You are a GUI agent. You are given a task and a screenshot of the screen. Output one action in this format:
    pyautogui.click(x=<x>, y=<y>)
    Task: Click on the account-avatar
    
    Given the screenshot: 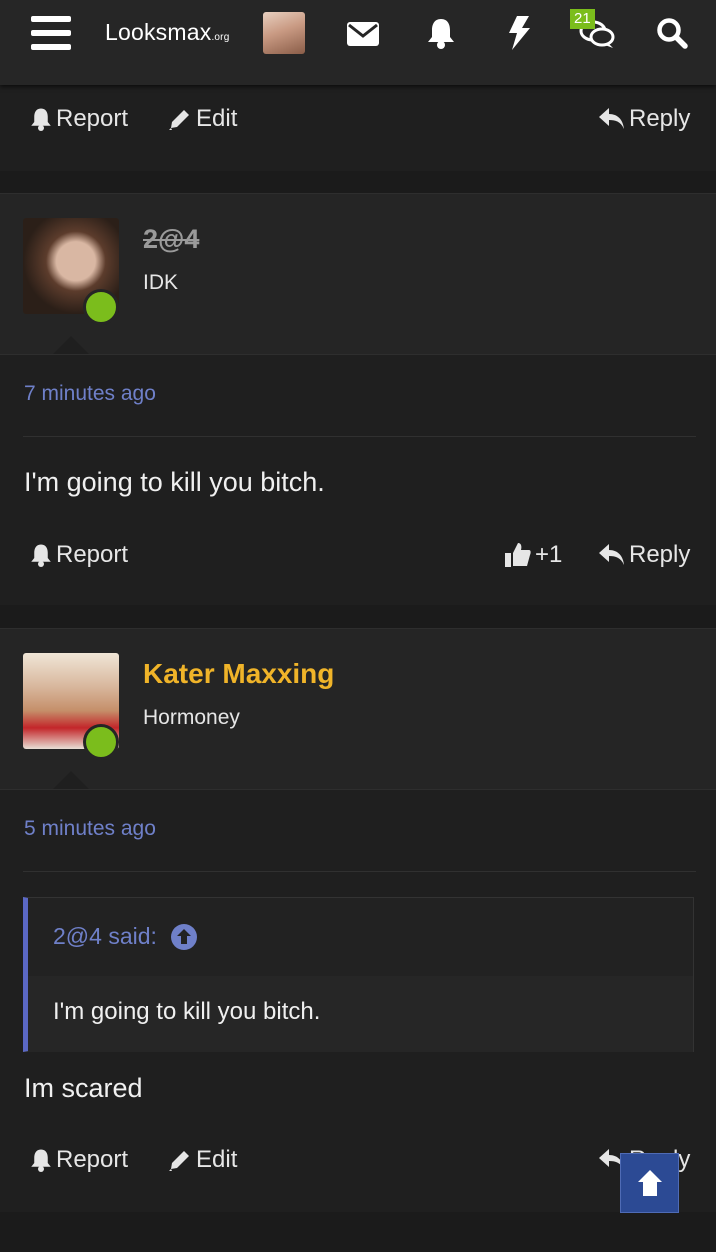 What is the action you would take?
    pyautogui.click(x=284, y=33)
    